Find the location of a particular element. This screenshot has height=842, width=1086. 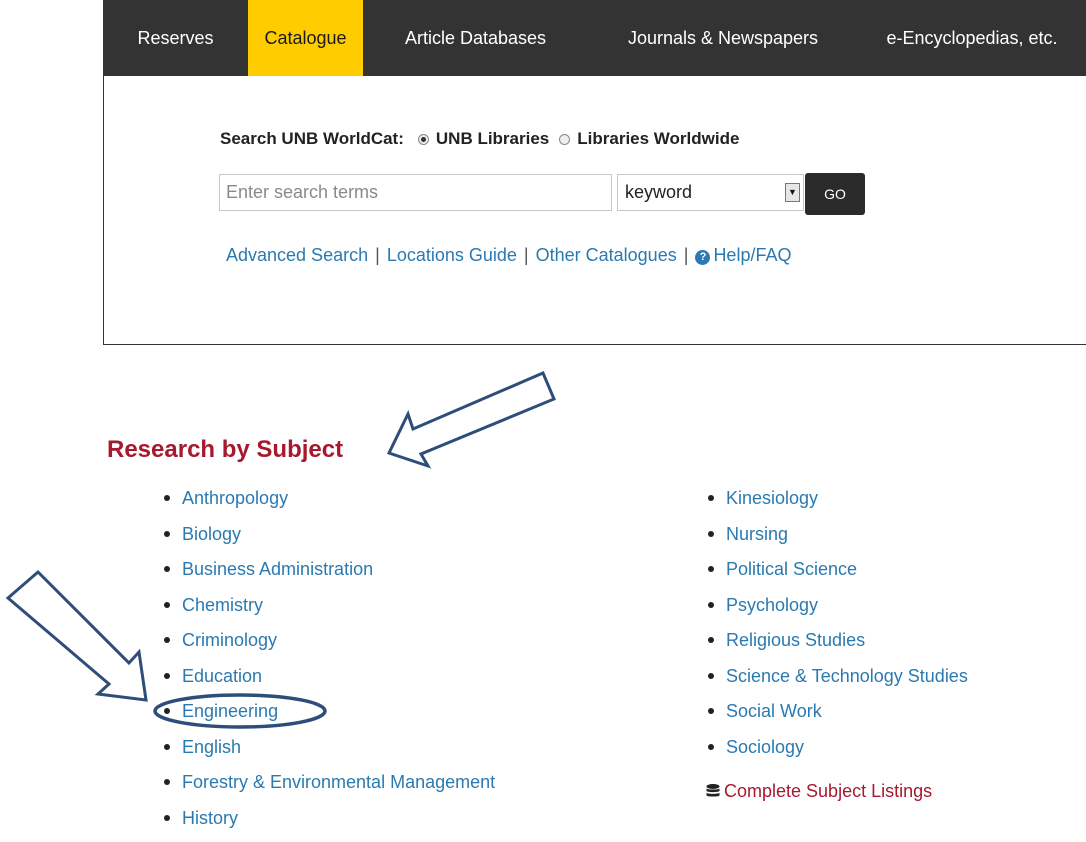

search-field-select: keyword ▼ is located at coordinates (710, 192).